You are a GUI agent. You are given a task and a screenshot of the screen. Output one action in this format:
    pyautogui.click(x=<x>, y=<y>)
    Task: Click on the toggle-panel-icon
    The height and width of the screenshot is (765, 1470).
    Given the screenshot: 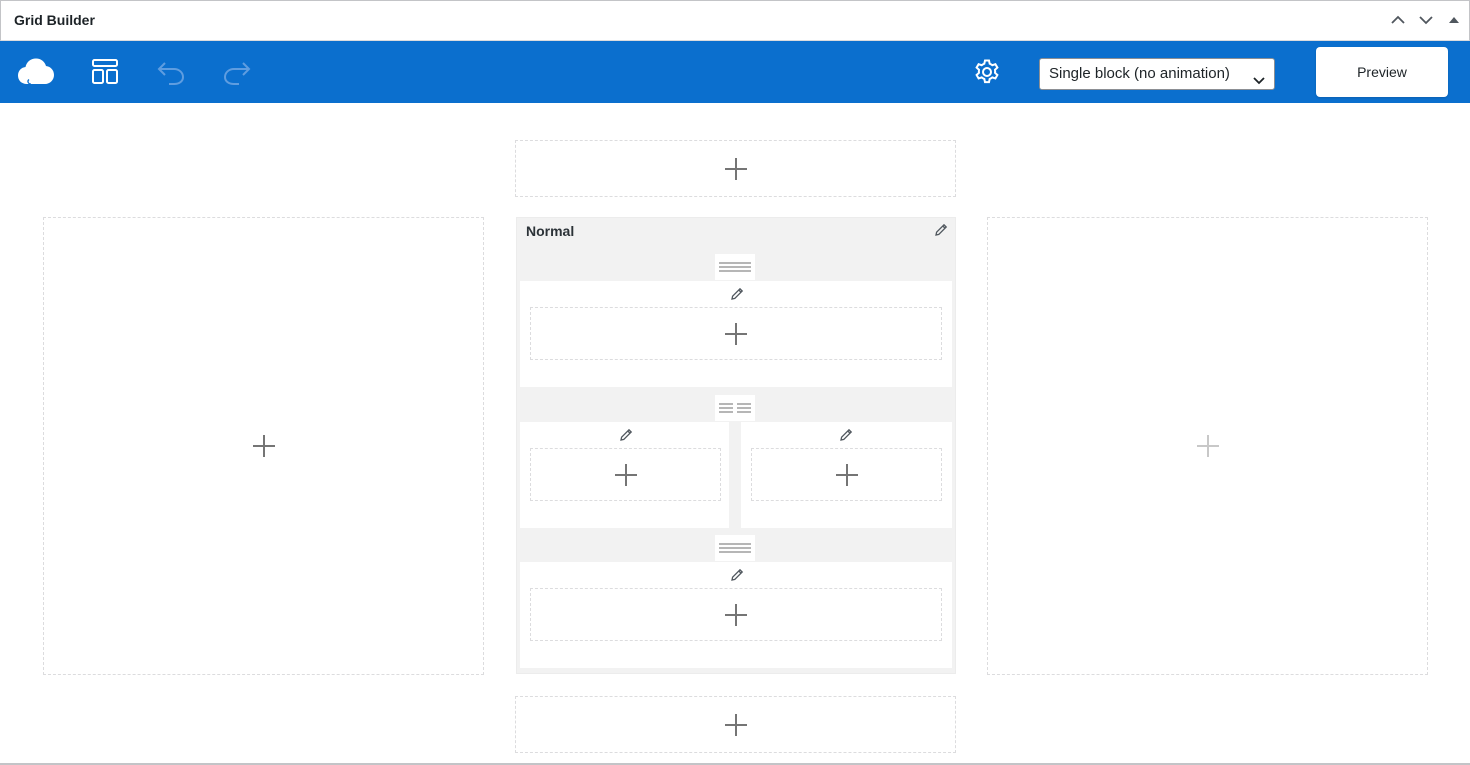 What is the action you would take?
    pyautogui.click(x=1454, y=20)
    